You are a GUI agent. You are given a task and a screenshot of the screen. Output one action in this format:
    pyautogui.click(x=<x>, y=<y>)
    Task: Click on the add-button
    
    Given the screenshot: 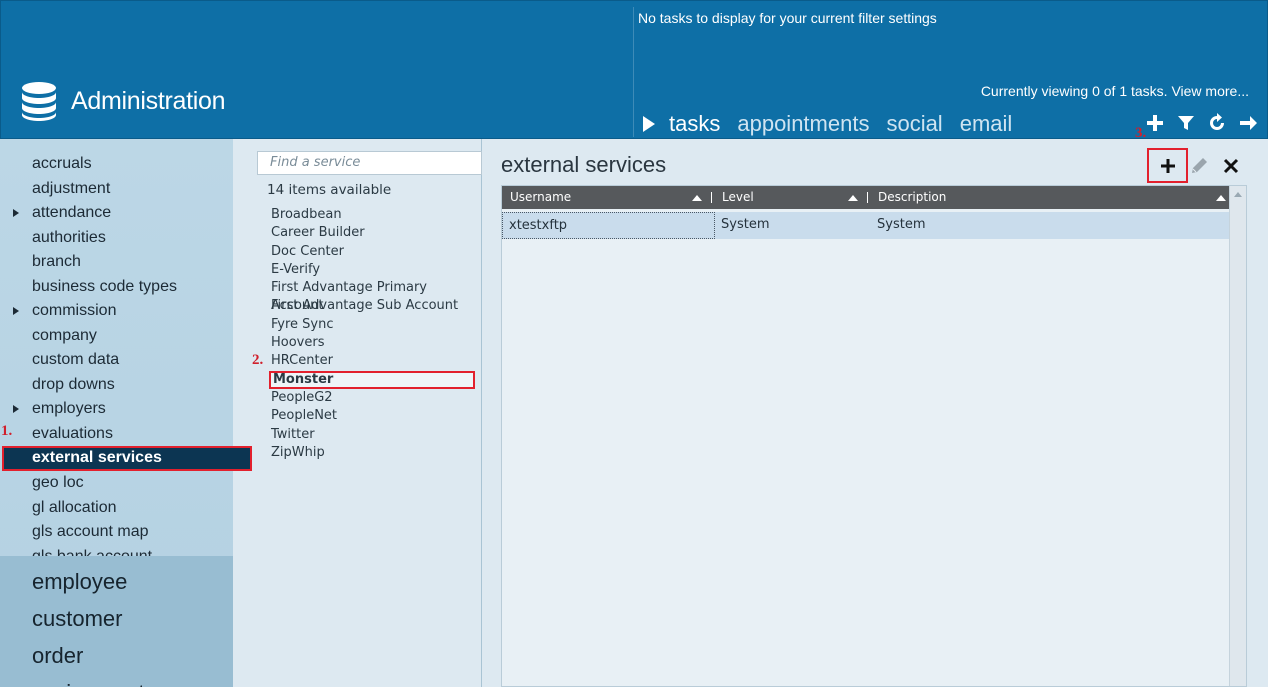 What is the action you would take?
    pyautogui.click(x=1167, y=165)
    